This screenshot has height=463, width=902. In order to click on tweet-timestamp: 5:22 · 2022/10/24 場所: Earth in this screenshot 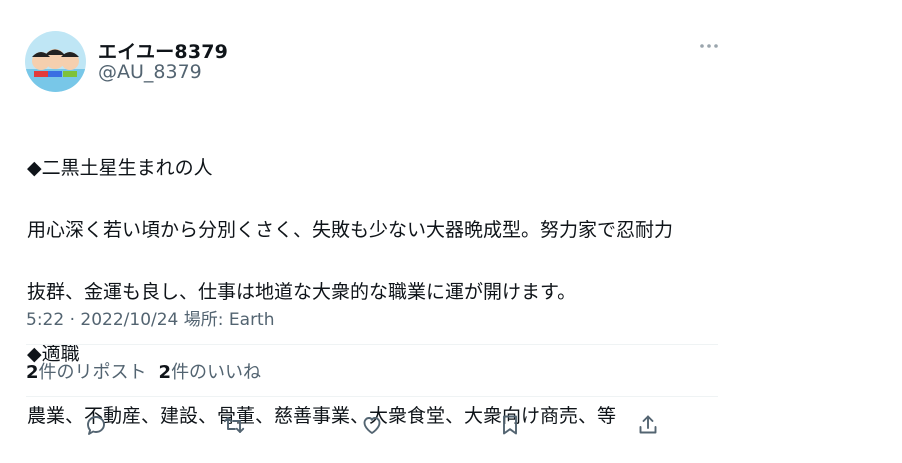, I will do `click(150, 317)`.